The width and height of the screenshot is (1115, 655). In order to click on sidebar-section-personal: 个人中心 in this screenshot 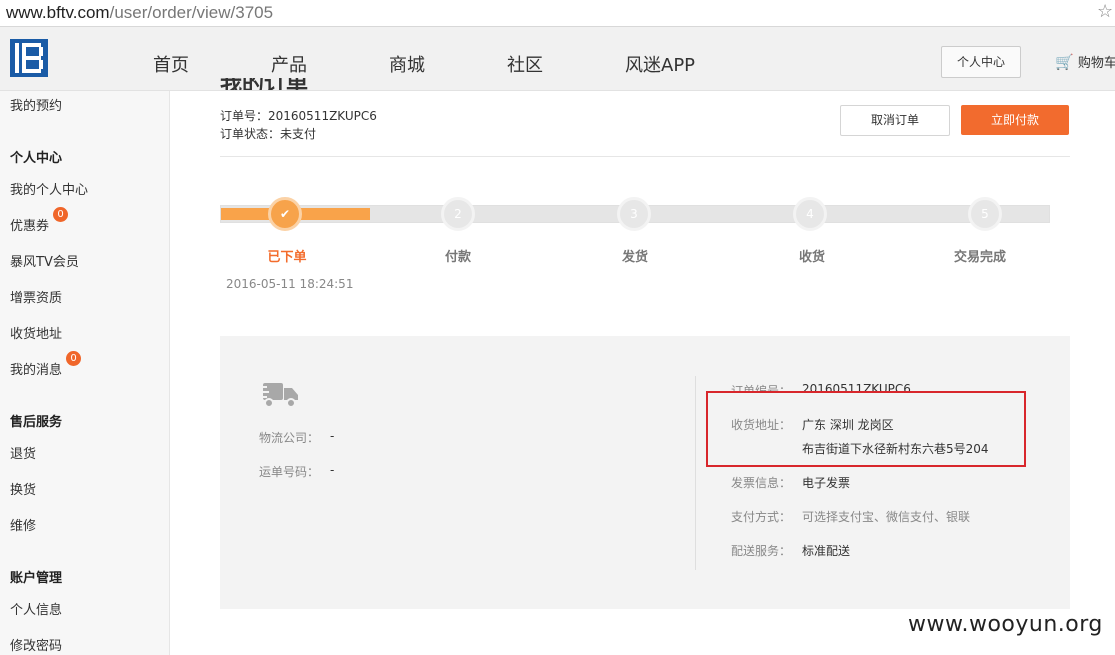, I will do `click(36, 158)`.